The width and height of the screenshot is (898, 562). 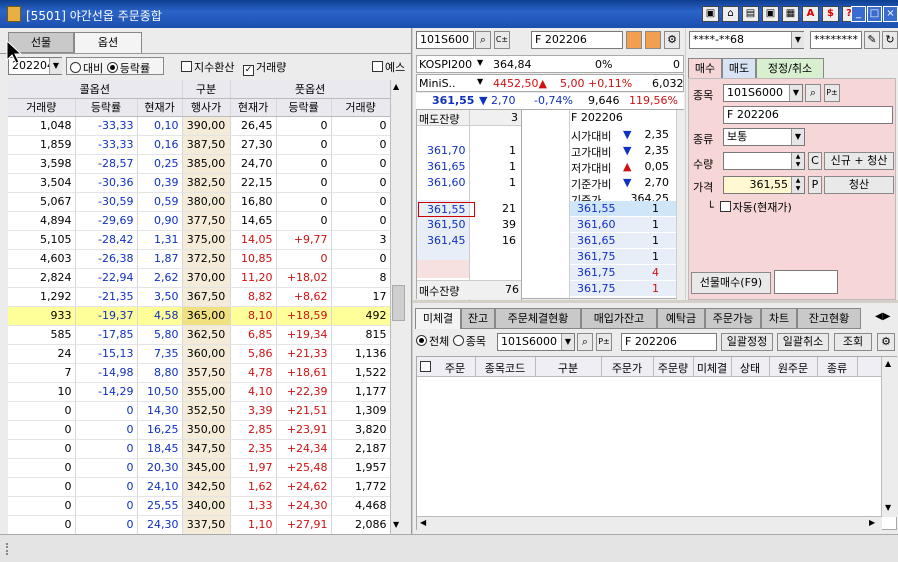 I want to click on cell: 372,50, so click(x=206, y=259).